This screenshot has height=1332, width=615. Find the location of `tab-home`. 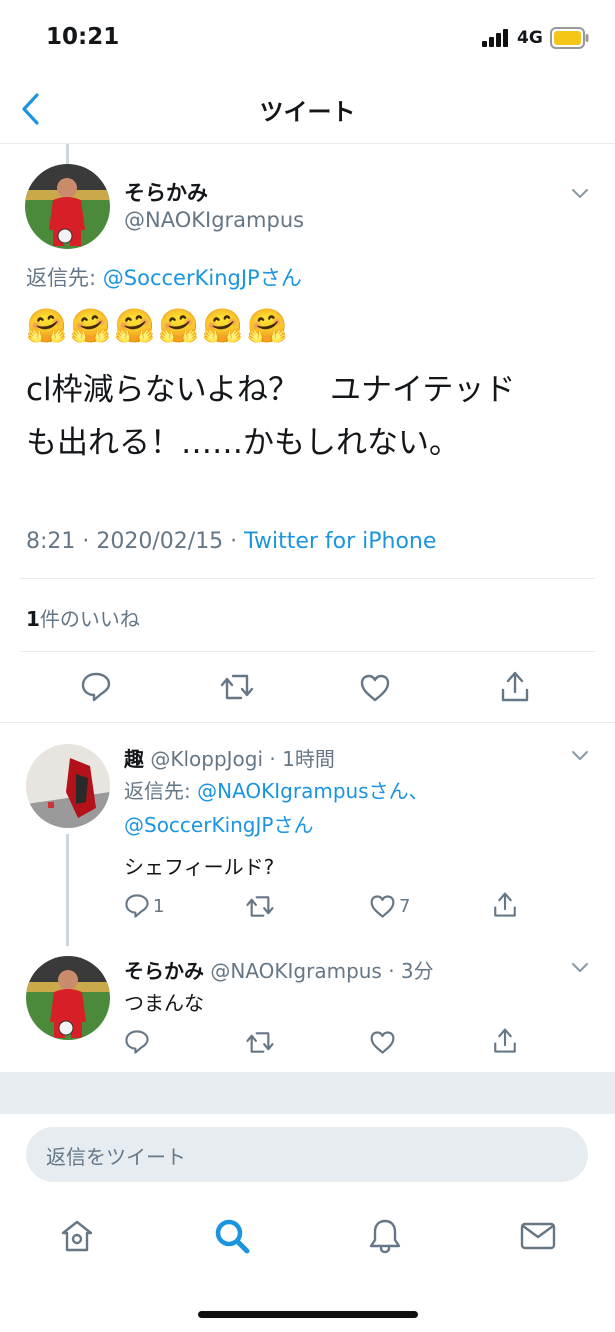

tab-home is located at coordinates (77, 1236).